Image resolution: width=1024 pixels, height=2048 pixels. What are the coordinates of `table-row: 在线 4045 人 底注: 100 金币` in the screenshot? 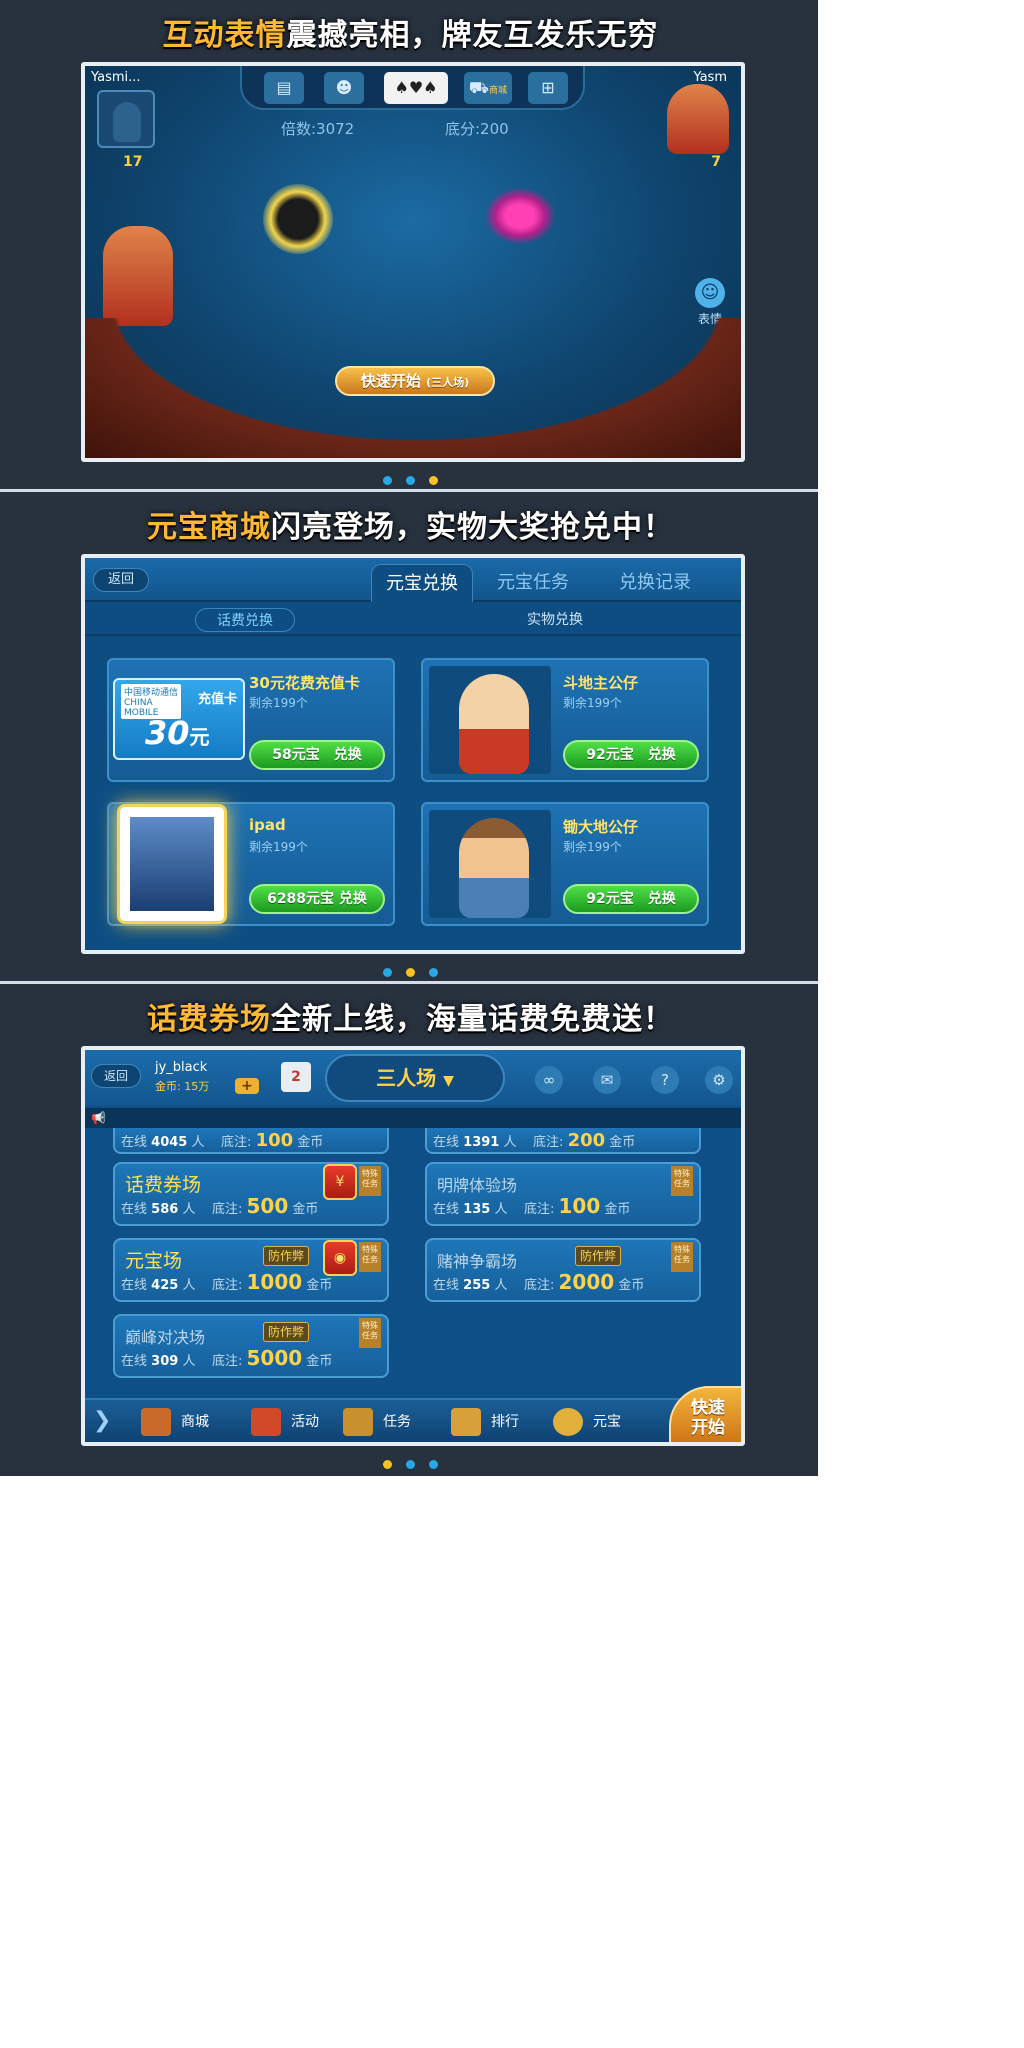 It's located at (251, 1141).